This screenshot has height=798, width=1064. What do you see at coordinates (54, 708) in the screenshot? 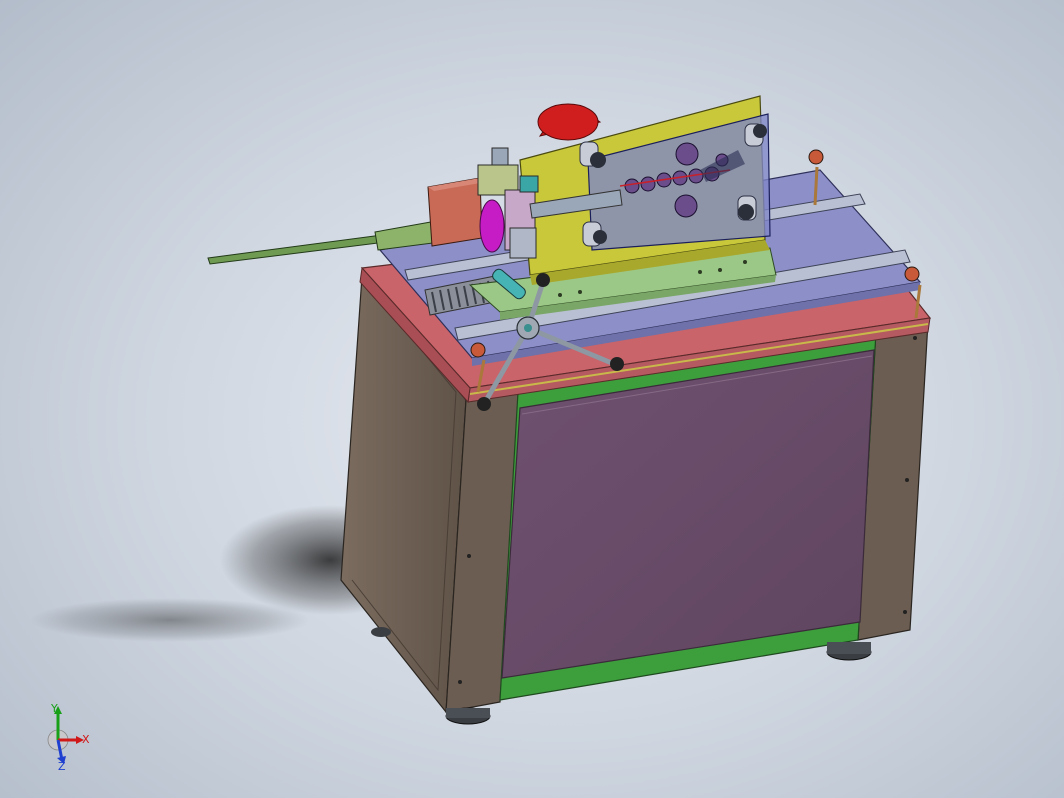
I see `triad-y-label: Y` at bounding box center [54, 708].